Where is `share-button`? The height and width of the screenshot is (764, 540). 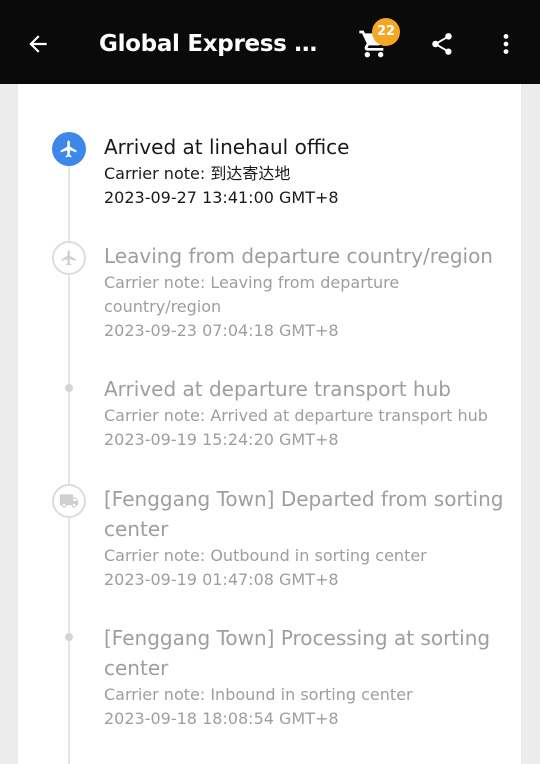 share-button is located at coordinates (442, 44).